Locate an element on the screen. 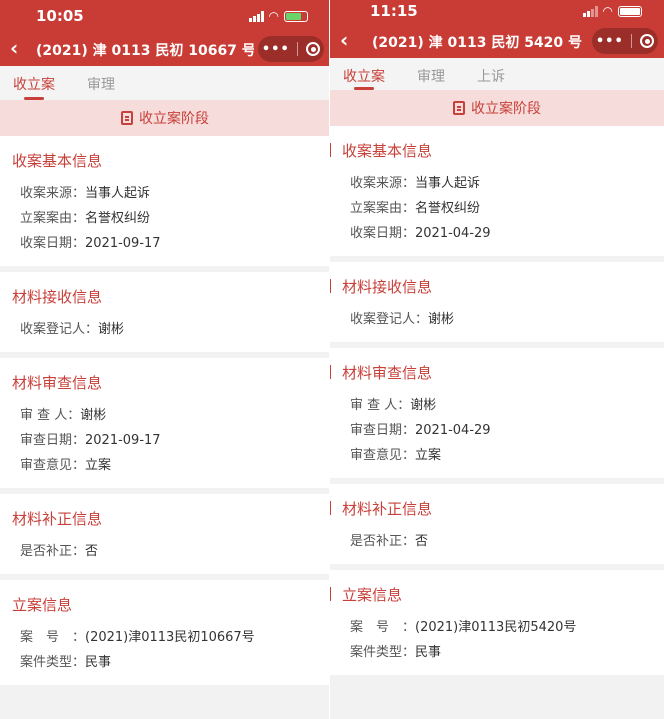 The width and height of the screenshot is (664, 719). status-bar: 10:05 ◠ is located at coordinates (165, 16).